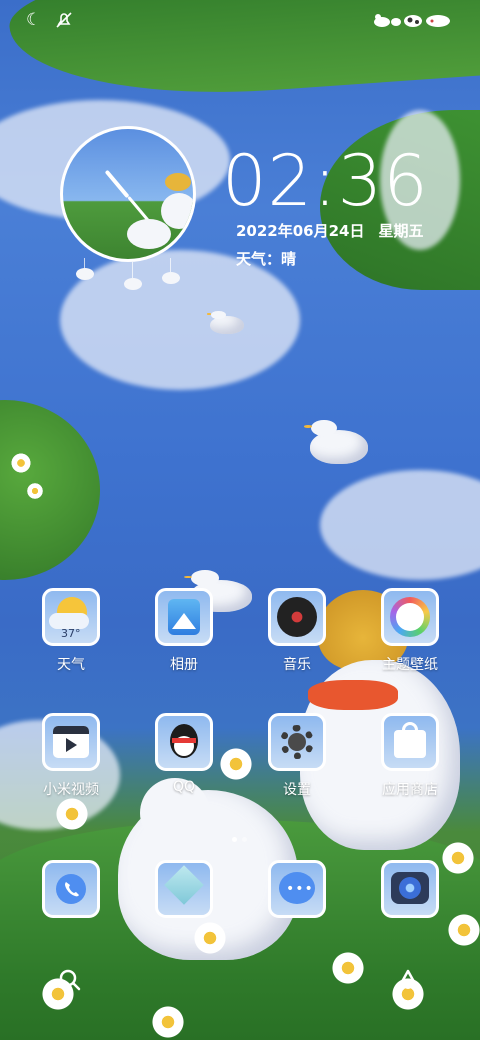 Image resolution: width=480 pixels, height=1040 pixels. I want to click on app-video: 小米视频, so click(71, 763).